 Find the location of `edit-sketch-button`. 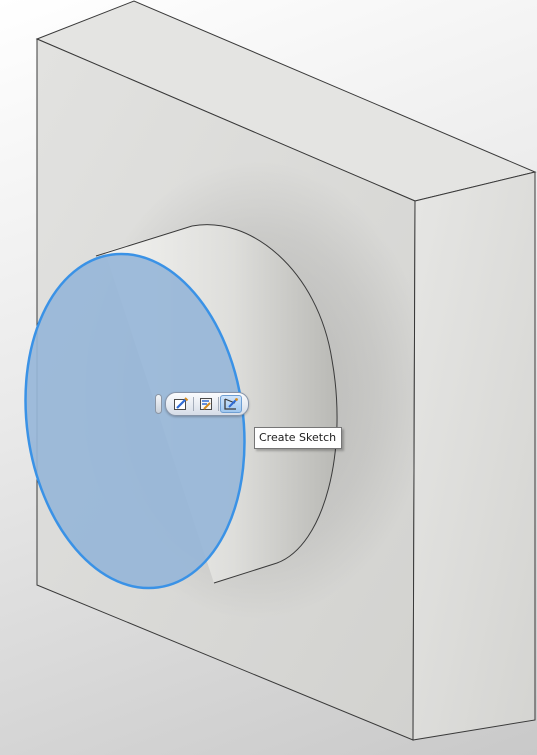

edit-sketch-button is located at coordinates (181, 404).